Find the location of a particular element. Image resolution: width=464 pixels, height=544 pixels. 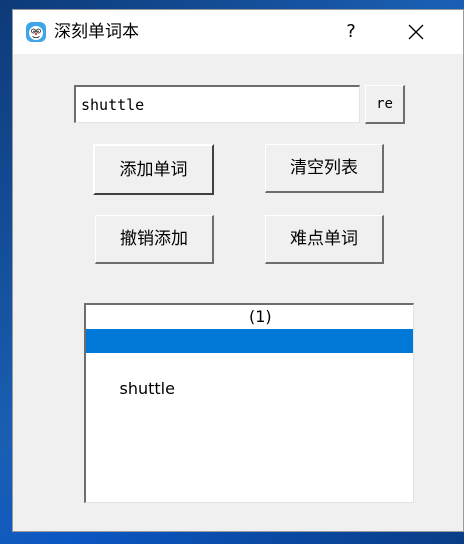

re-button: re is located at coordinates (385, 104).